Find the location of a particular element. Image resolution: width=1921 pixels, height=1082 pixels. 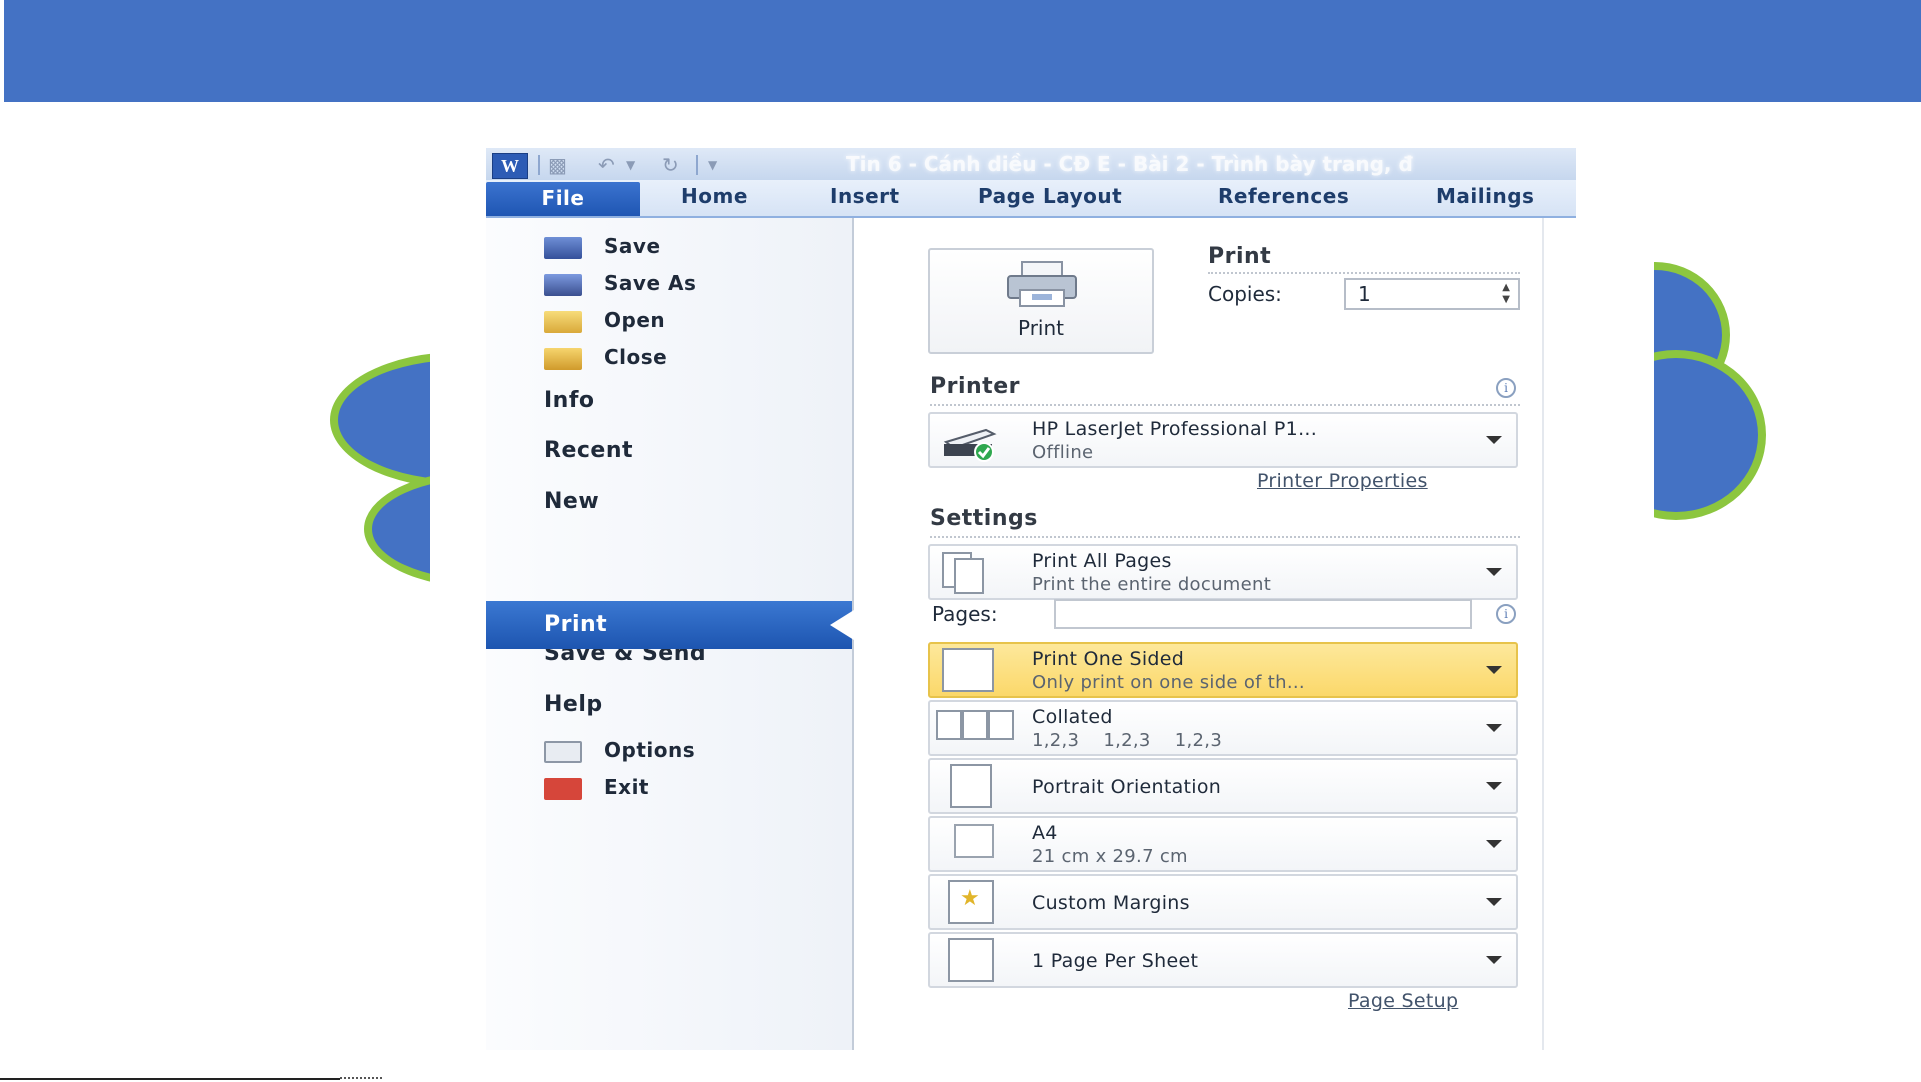

printer-status: Offline is located at coordinates (1063, 452).